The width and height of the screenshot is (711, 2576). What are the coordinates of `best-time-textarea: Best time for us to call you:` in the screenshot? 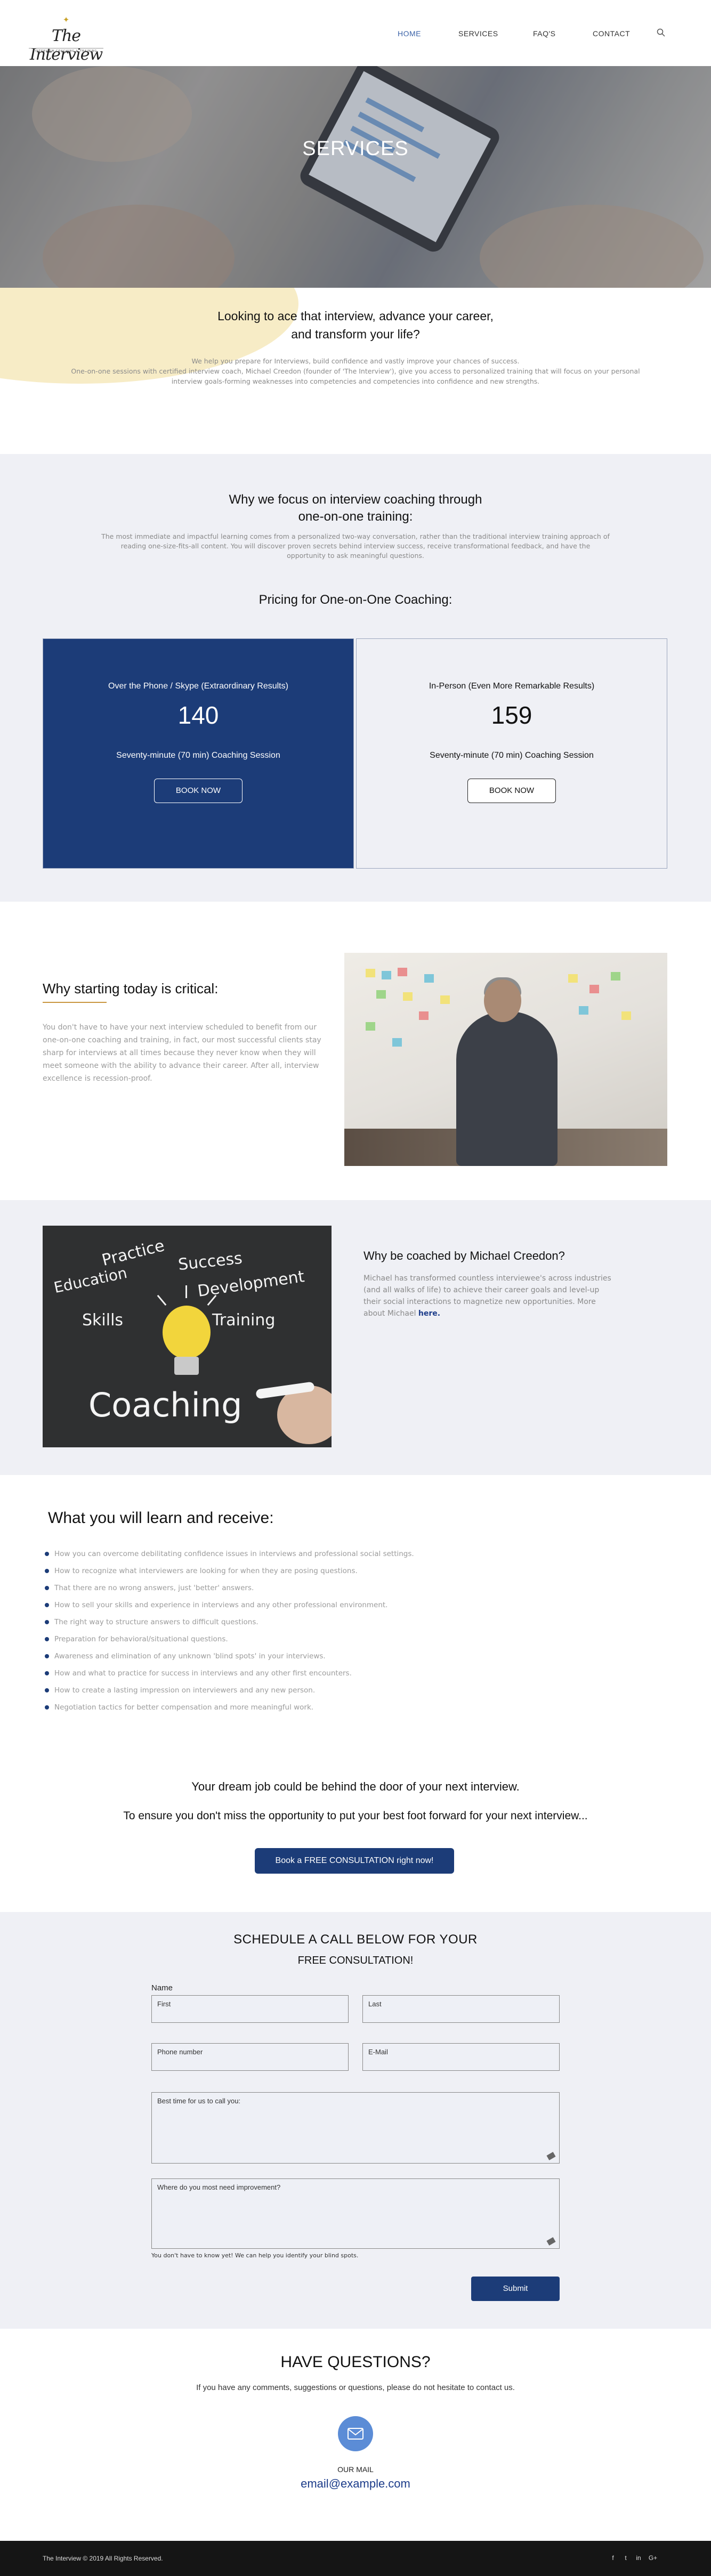 It's located at (355, 2128).